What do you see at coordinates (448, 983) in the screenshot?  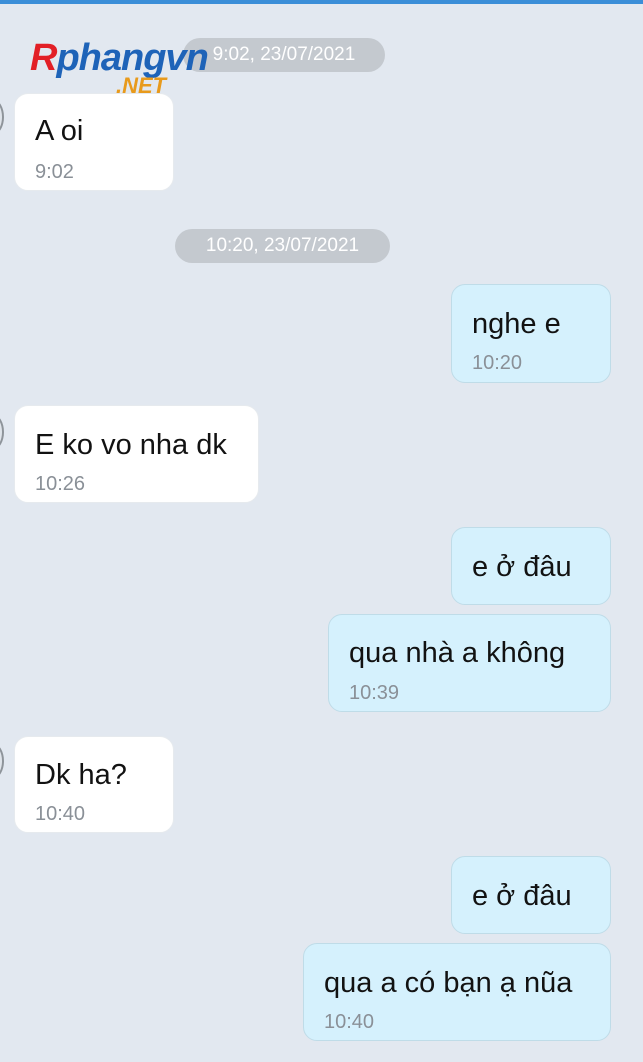 I see `message-text: qua a có bạn ạ nũa` at bounding box center [448, 983].